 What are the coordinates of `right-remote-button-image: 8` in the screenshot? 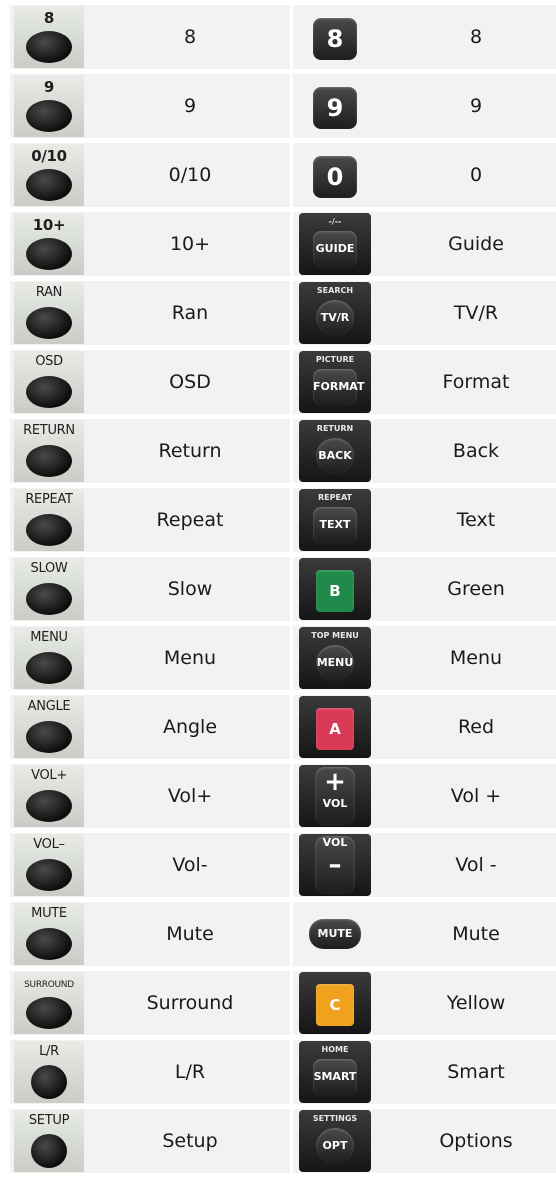 It's located at (335, 37).